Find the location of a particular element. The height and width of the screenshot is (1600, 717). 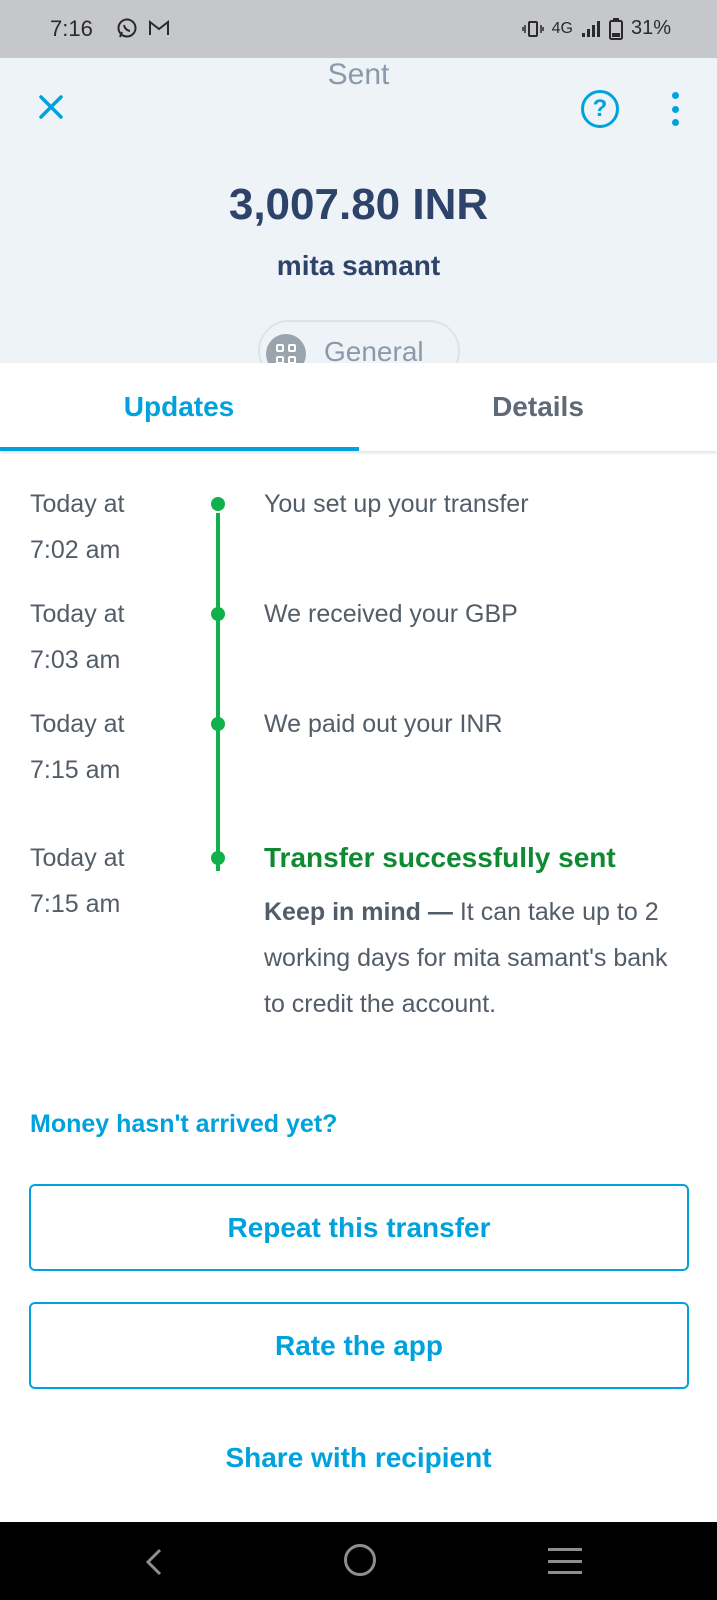

system-nav-bar is located at coordinates (358, 1561).